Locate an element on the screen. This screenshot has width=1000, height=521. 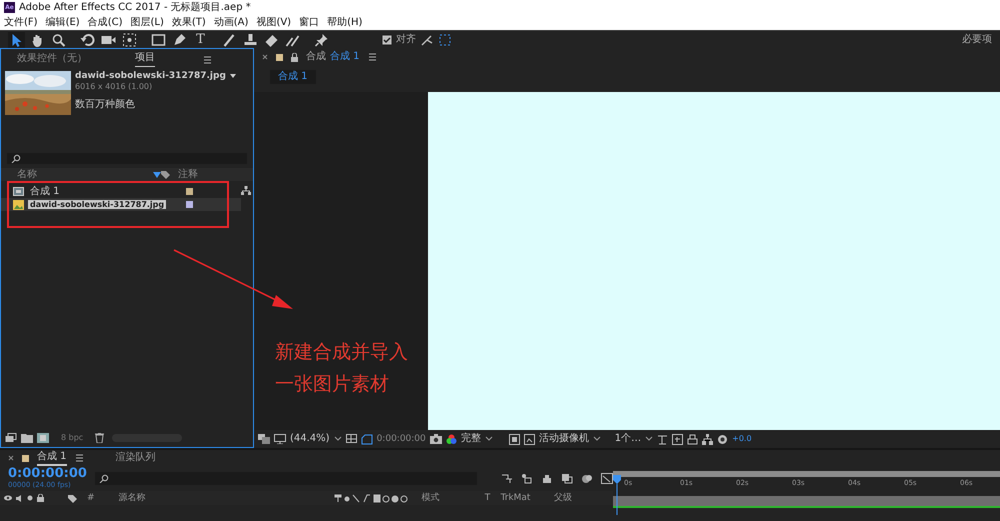
rectangle-icon is located at coordinates (158, 40).